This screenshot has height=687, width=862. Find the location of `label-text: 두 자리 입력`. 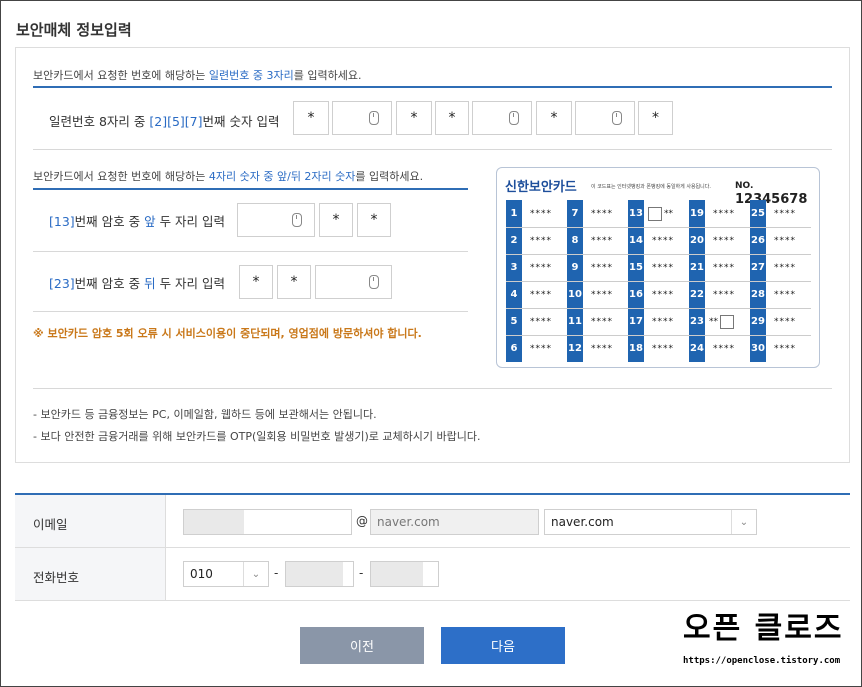

label-text: 두 자리 입력 is located at coordinates (190, 283).